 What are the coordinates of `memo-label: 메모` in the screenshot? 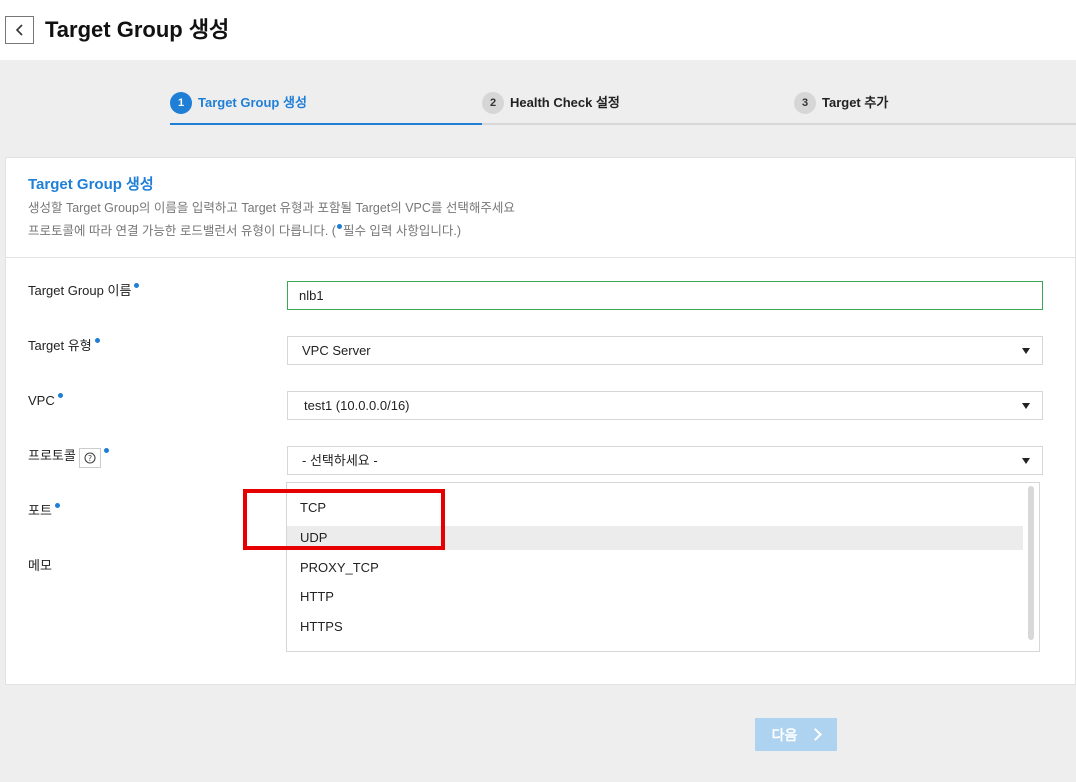 It's located at (40, 565).